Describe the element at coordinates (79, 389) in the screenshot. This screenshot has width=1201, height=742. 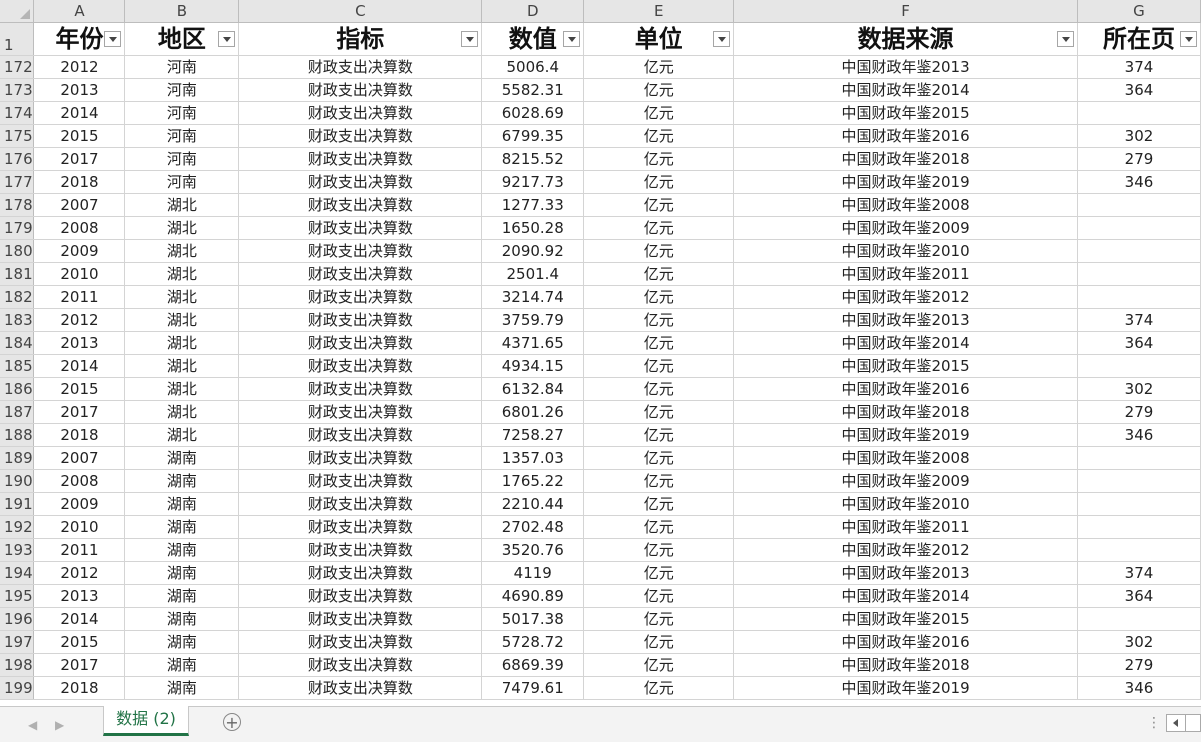
I see `year-cell: 2015` at that location.